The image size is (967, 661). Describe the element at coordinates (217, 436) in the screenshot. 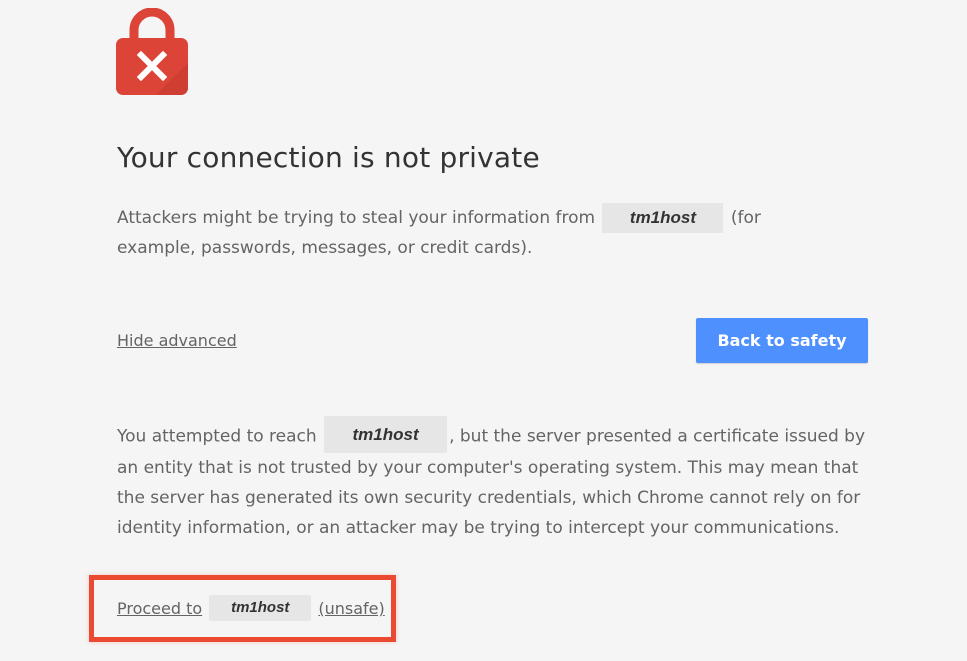

I see `details-text-before-host: You attempted to reach` at that location.